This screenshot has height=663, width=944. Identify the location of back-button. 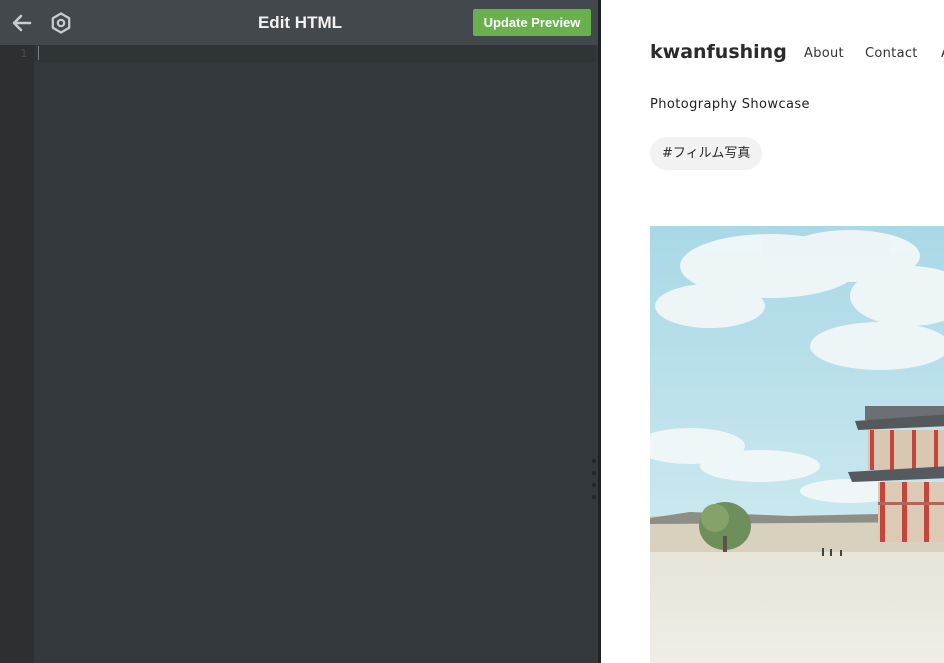
(22, 23).